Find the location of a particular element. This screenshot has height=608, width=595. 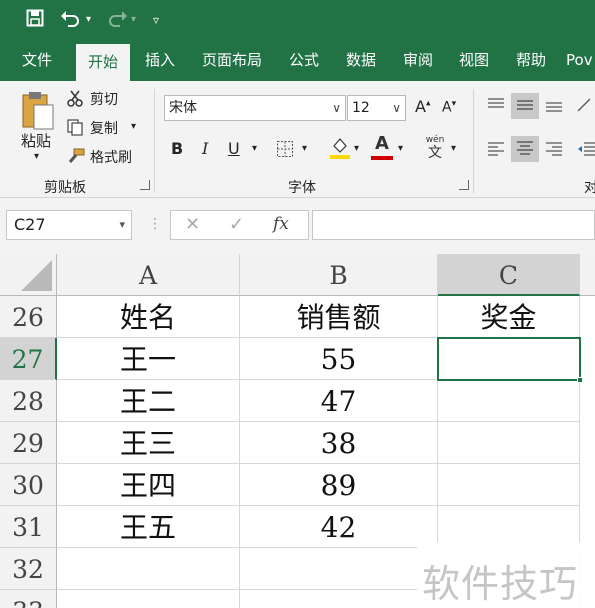

column-header-a: A is located at coordinates (148, 275).